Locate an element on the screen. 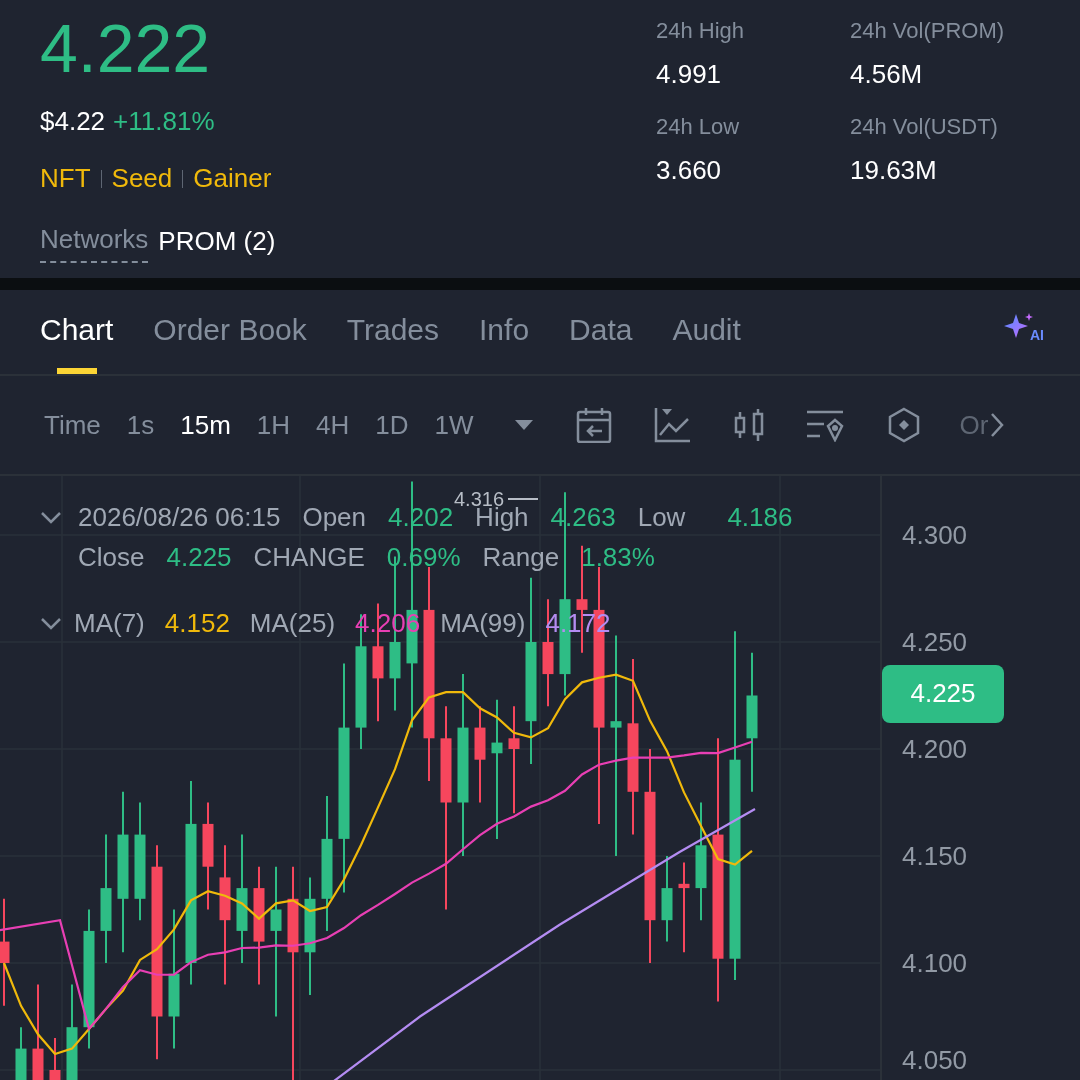  price-axis-label: 4.150 is located at coordinates (935, 856).